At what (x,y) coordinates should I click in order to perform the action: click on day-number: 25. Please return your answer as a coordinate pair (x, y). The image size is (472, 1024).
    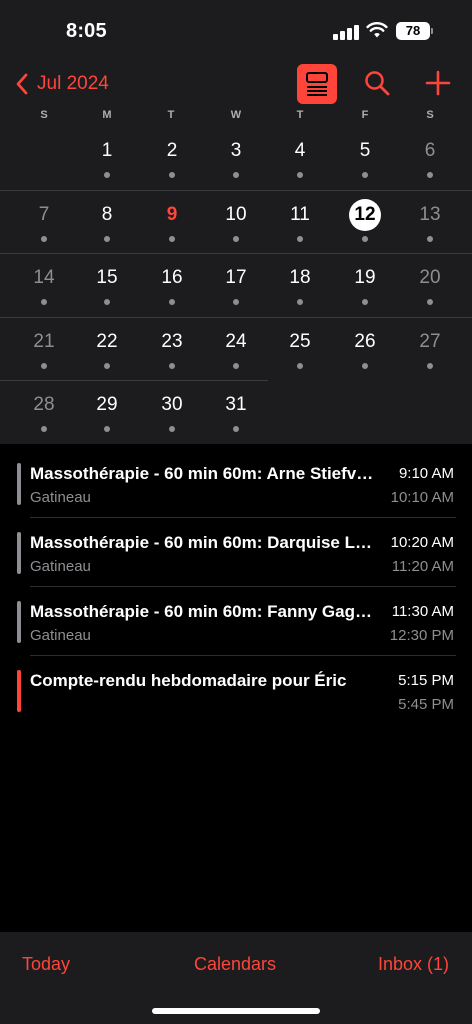
    Looking at the image, I should click on (300, 341).